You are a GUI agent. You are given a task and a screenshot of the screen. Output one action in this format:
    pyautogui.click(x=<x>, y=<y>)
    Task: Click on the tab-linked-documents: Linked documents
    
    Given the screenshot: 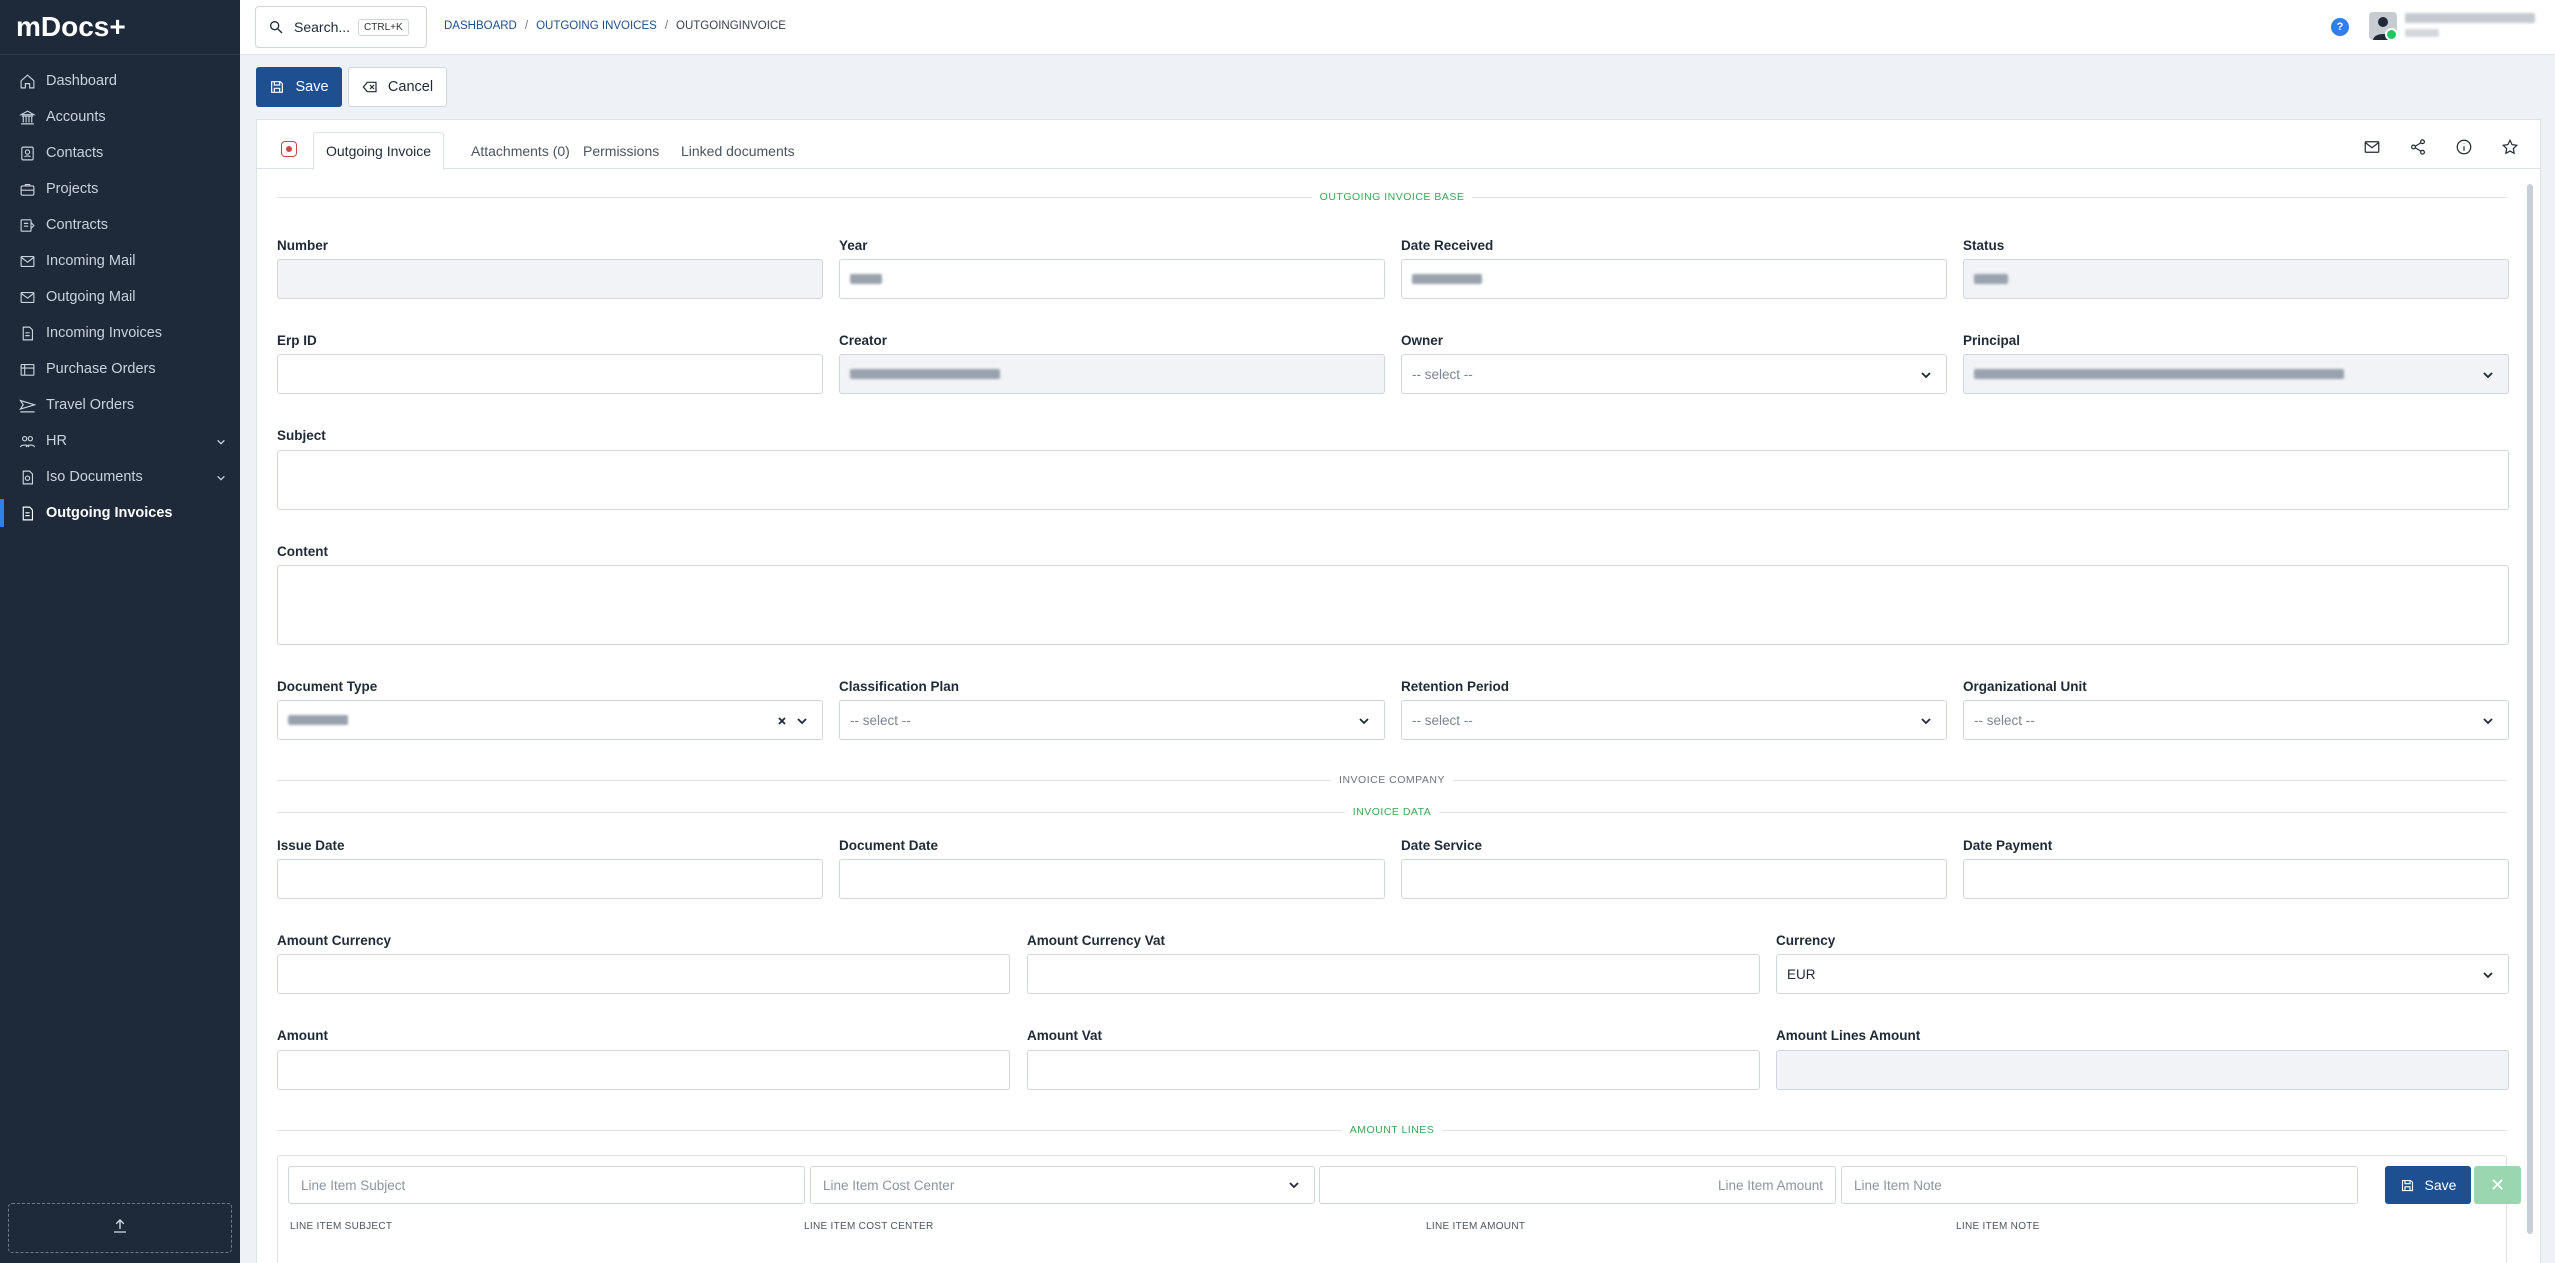 What is the action you would take?
    pyautogui.click(x=738, y=151)
    